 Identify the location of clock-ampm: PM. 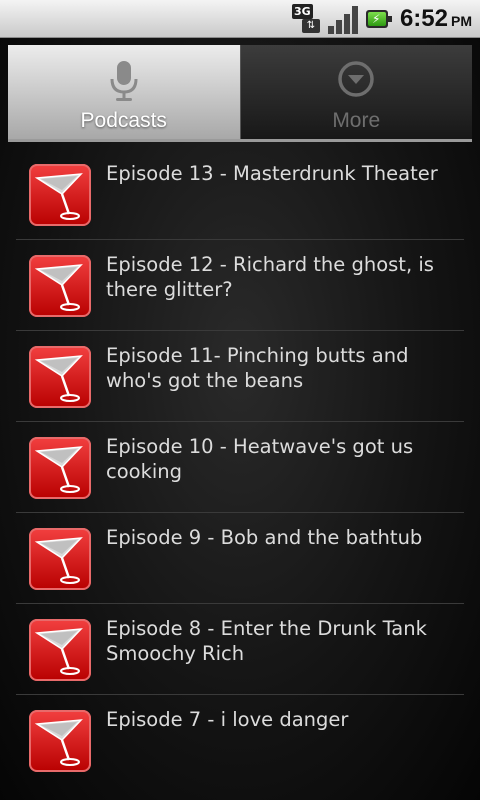
(461, 21).